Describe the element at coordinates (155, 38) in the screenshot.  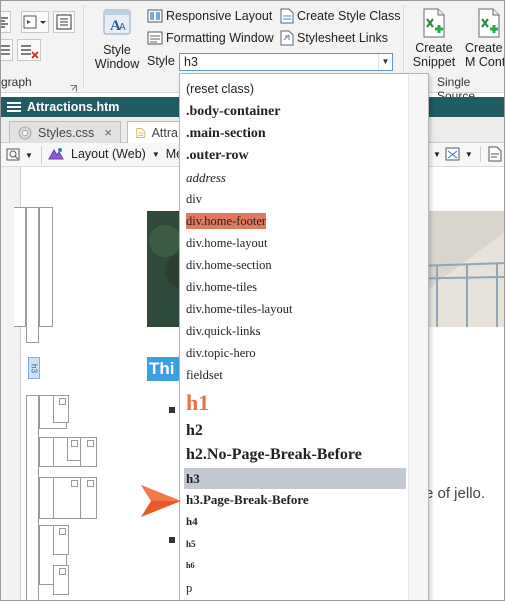
I see `formatting-window-icon` at that location.